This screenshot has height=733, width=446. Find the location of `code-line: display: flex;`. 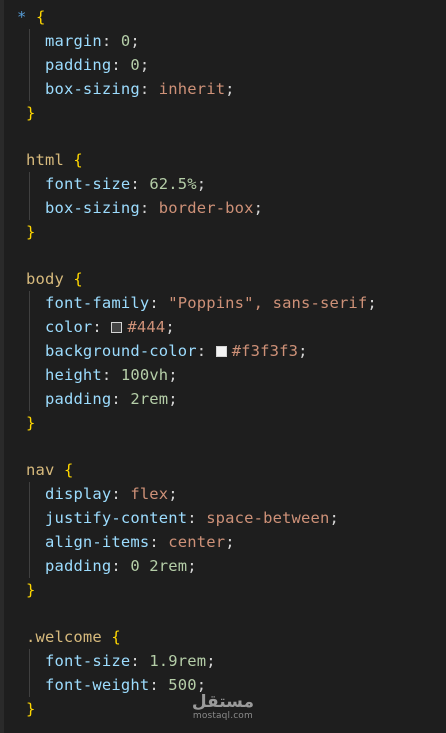

code-line: display: flex; is located at coordinates (111, 494).